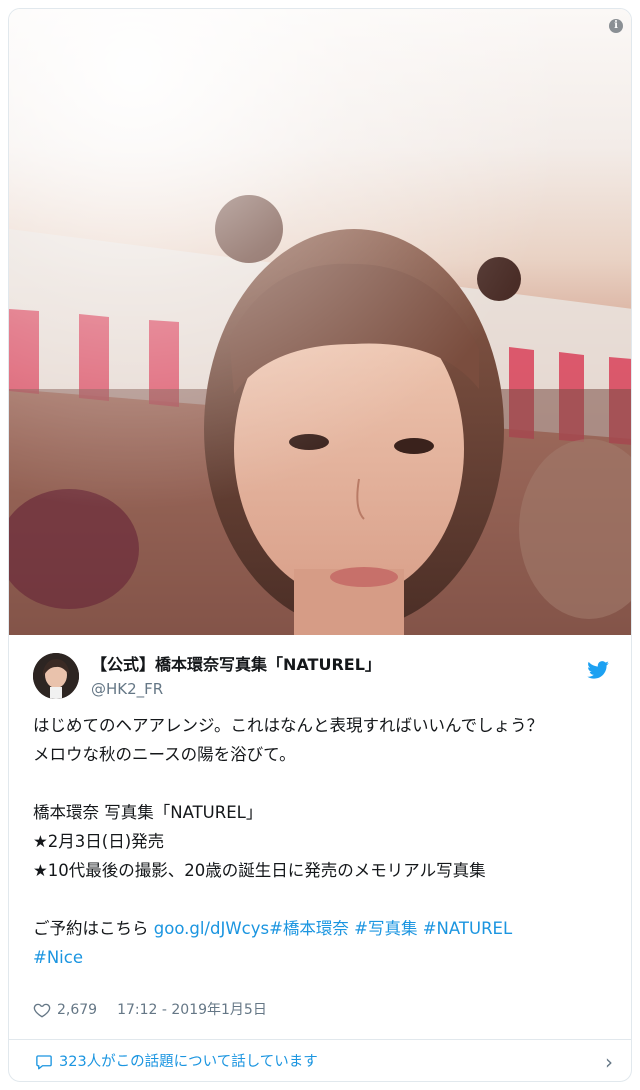 The height and width of the screenshot is (1090, 640). Describe the element at coordinates (320, 1060) in the screenshot. I see `conversation-link: 323人がこの話題について話しています ›` at that location.